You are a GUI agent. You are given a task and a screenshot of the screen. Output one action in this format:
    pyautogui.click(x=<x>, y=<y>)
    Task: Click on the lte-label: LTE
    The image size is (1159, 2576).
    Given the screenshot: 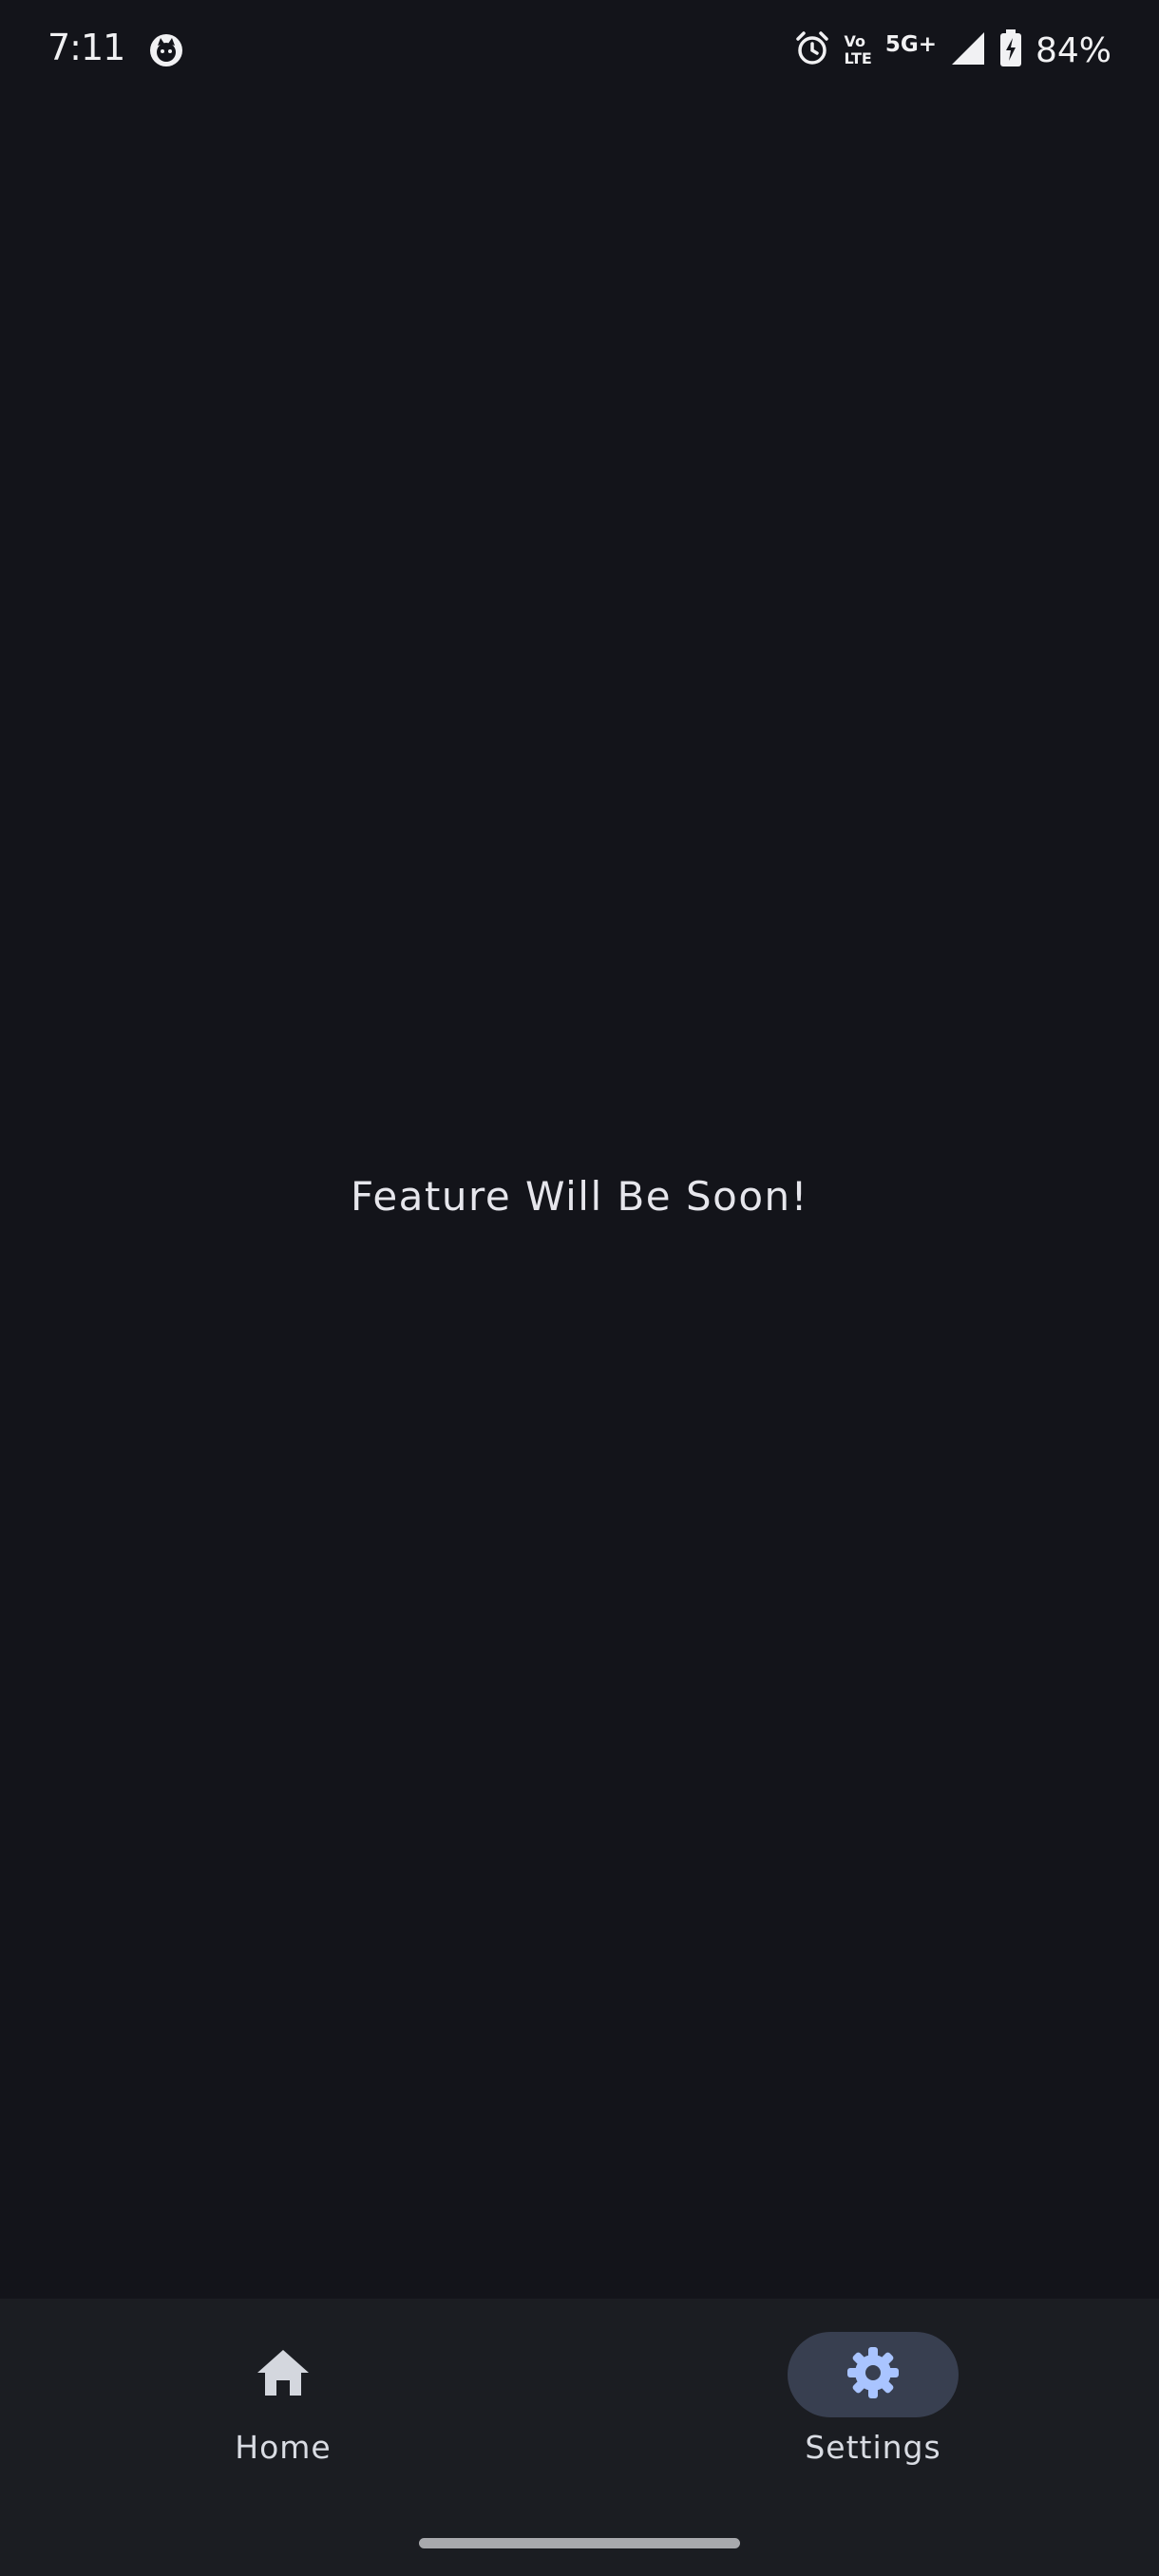 What is the action you would take?
    pyautogui.click(x=858, y=58)
    